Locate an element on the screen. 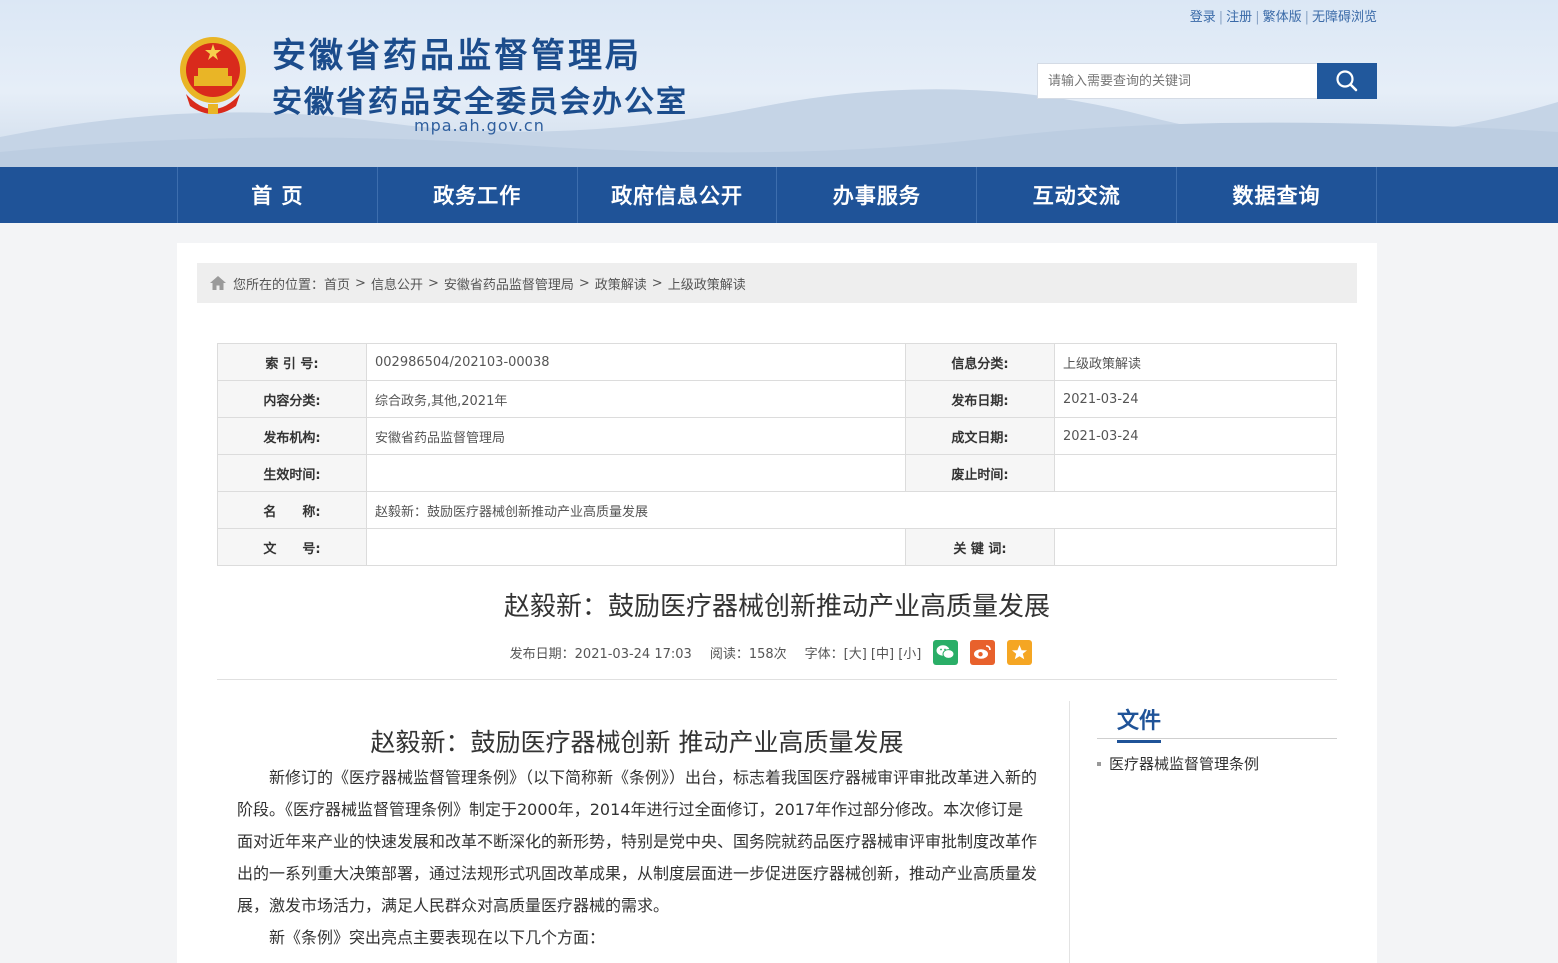 The image size is (1558, 963). meta-label: 内容分类: is located at coordinates (292, 399).